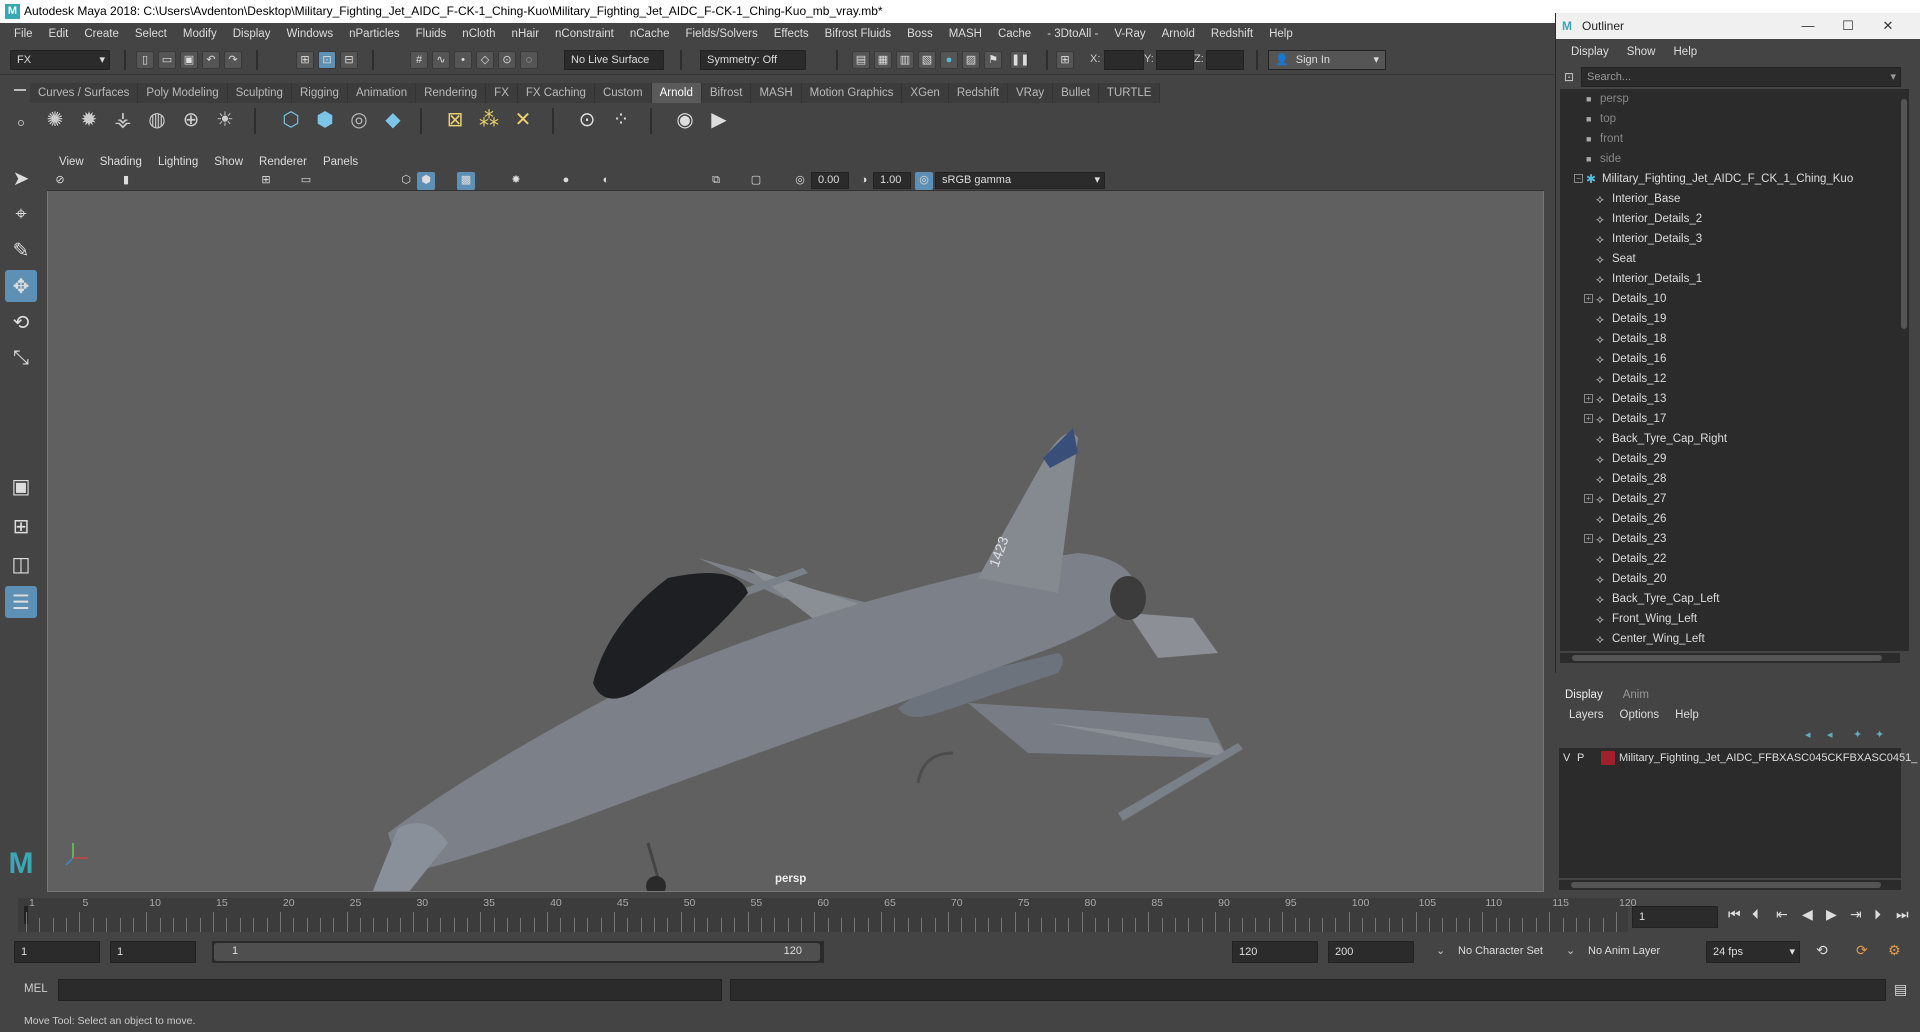  I want to click on ipr-render-icon: ▥, so click(905, 60).